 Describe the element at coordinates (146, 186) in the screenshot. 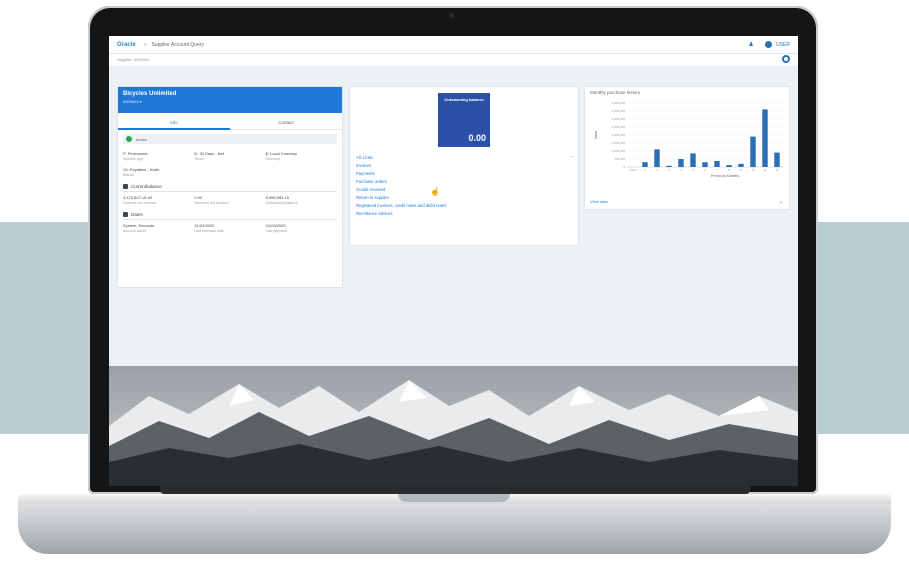

I see `section-label: Currentbalance` at that location.